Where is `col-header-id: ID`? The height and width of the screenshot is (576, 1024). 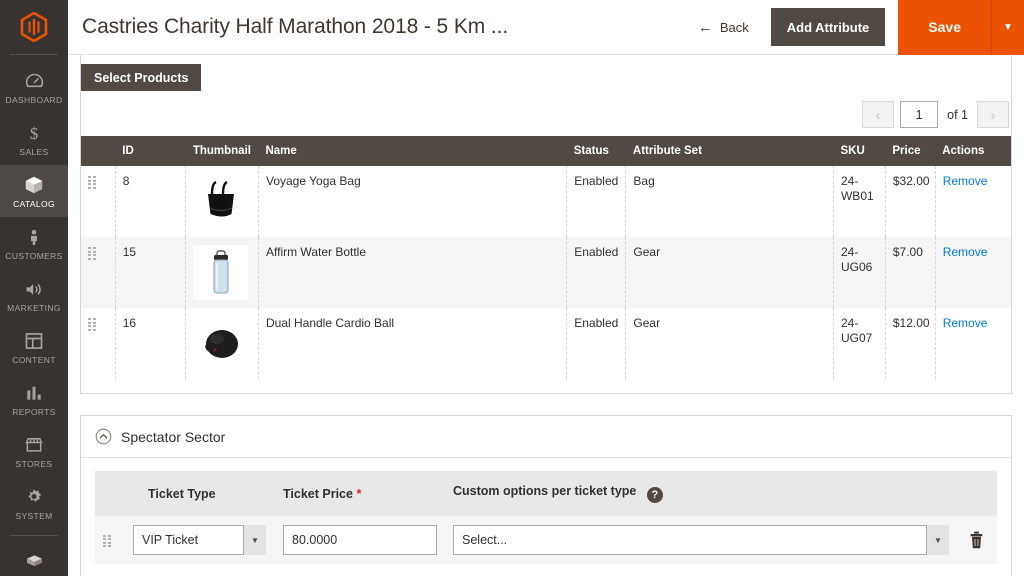
col-header-id: ID is located at coordinates (150, 151).